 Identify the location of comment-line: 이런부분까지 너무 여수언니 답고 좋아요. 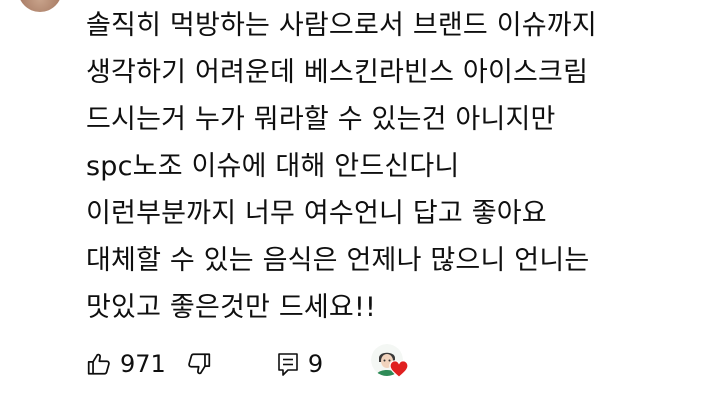
(316, 213).